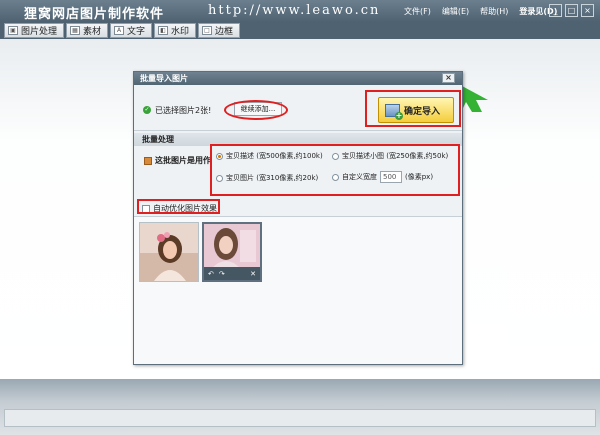 The height and width of the screenshot is (435, 600). Describe the element at coordinates (294, 10) in the screenshot. I see `app-url: http://www.leawo.cn` at that location.